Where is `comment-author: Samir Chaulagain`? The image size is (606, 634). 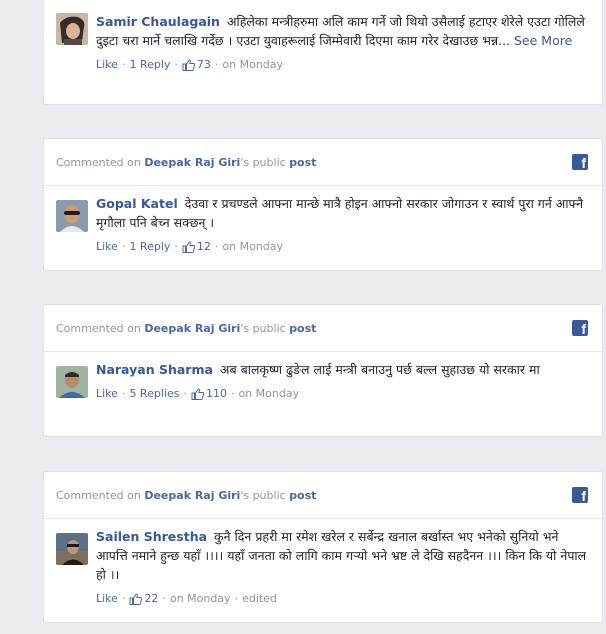 comment-author: Samir Chaulagain is located at coordinates (158, 21).